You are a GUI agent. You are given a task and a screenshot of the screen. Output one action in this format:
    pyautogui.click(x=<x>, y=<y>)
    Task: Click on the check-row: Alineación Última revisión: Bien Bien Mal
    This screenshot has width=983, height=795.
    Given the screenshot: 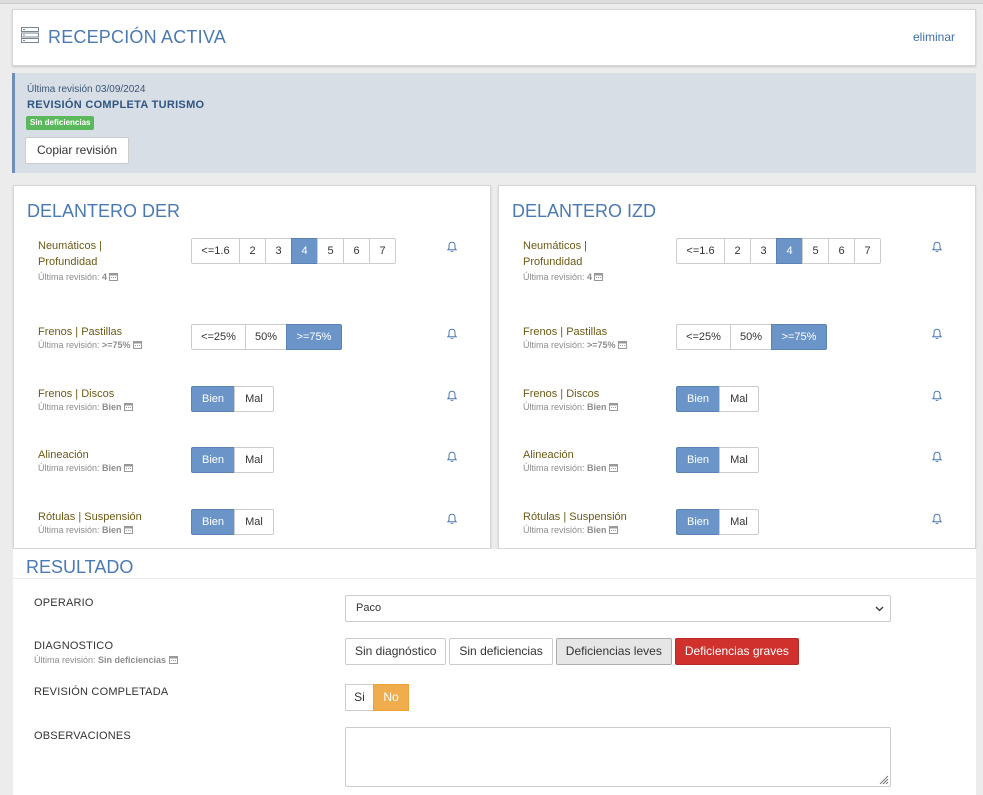 What is the action you would take?
    pyautogui.click(x=737, y=472)
    